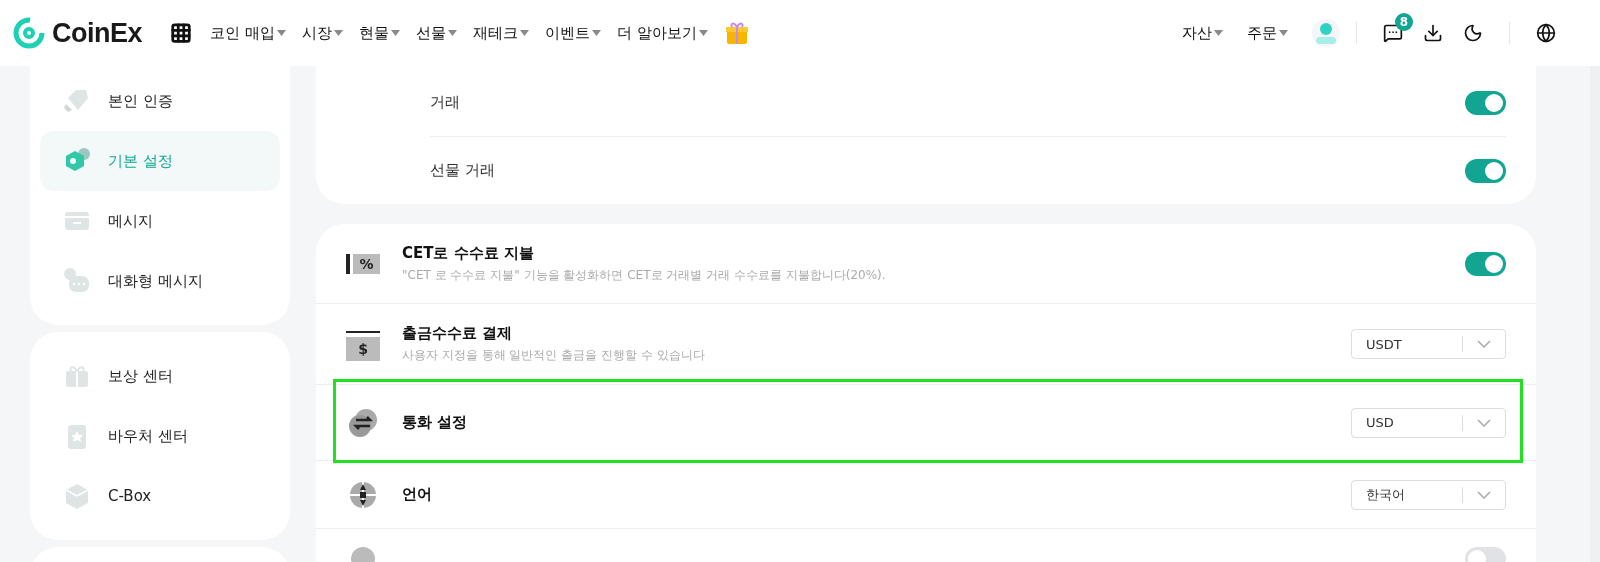 This screenshot has height=562, width=1600. What do you see at coordinates (1433, 33) in the screenshot?
I see `download-icon` at bounding box center [1433, 33].